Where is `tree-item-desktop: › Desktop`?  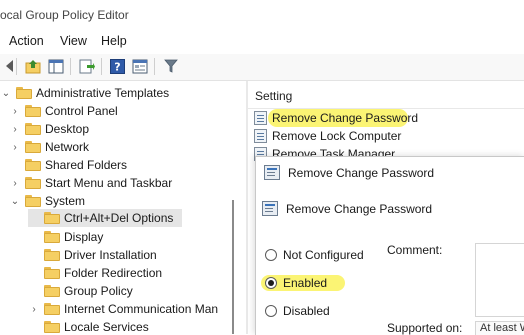
tree-item-desktop: › Desktop is located at coordinates (49, 129).